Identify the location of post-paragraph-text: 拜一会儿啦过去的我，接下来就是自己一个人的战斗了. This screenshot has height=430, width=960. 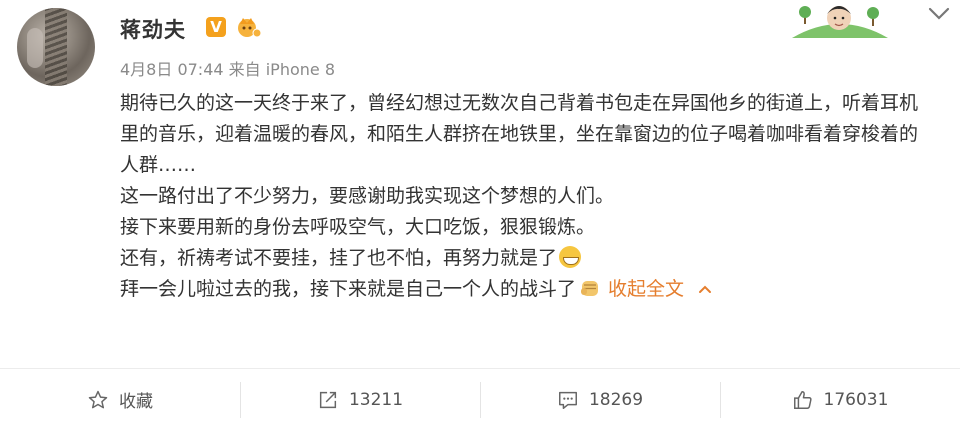
(348, 289).